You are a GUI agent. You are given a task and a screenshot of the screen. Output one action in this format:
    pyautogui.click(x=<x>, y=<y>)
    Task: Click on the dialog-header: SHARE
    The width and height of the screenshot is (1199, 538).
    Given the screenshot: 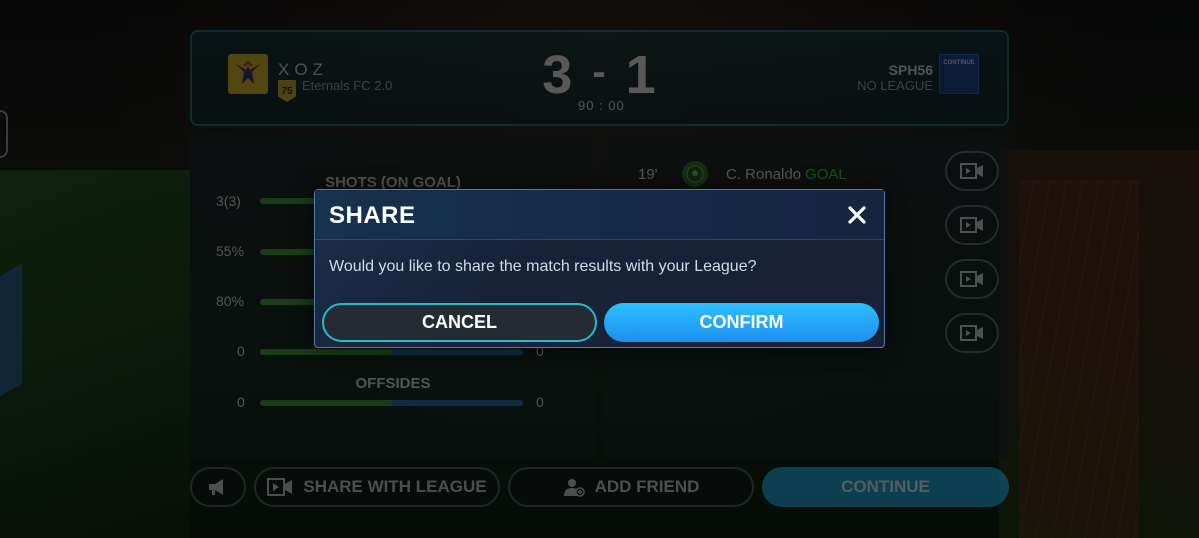 What is the action you would take?
    pyautogui.click(x=599, y=215)
    